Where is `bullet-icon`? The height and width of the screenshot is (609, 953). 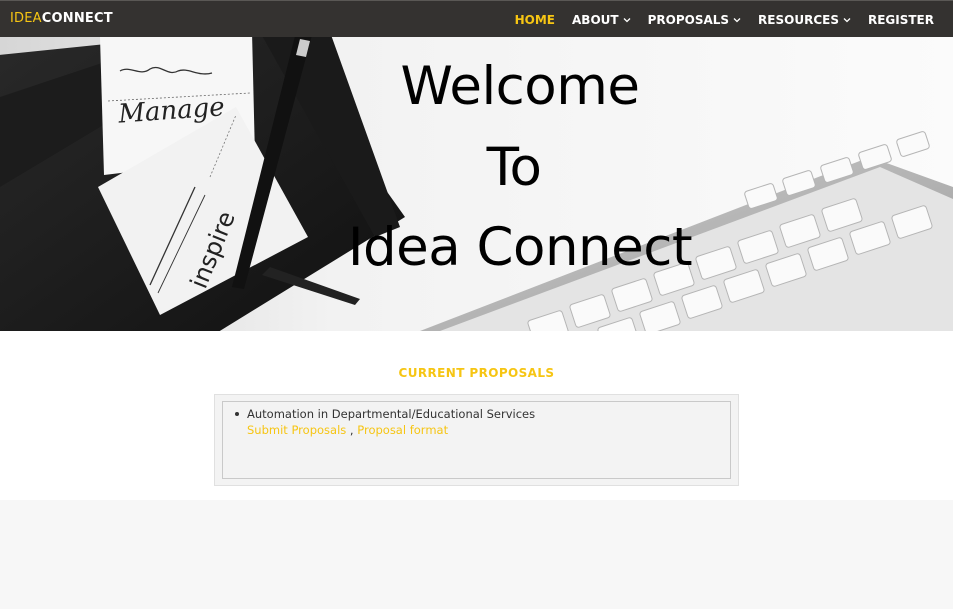 bullet-icon is located at coordinates (237, 414).